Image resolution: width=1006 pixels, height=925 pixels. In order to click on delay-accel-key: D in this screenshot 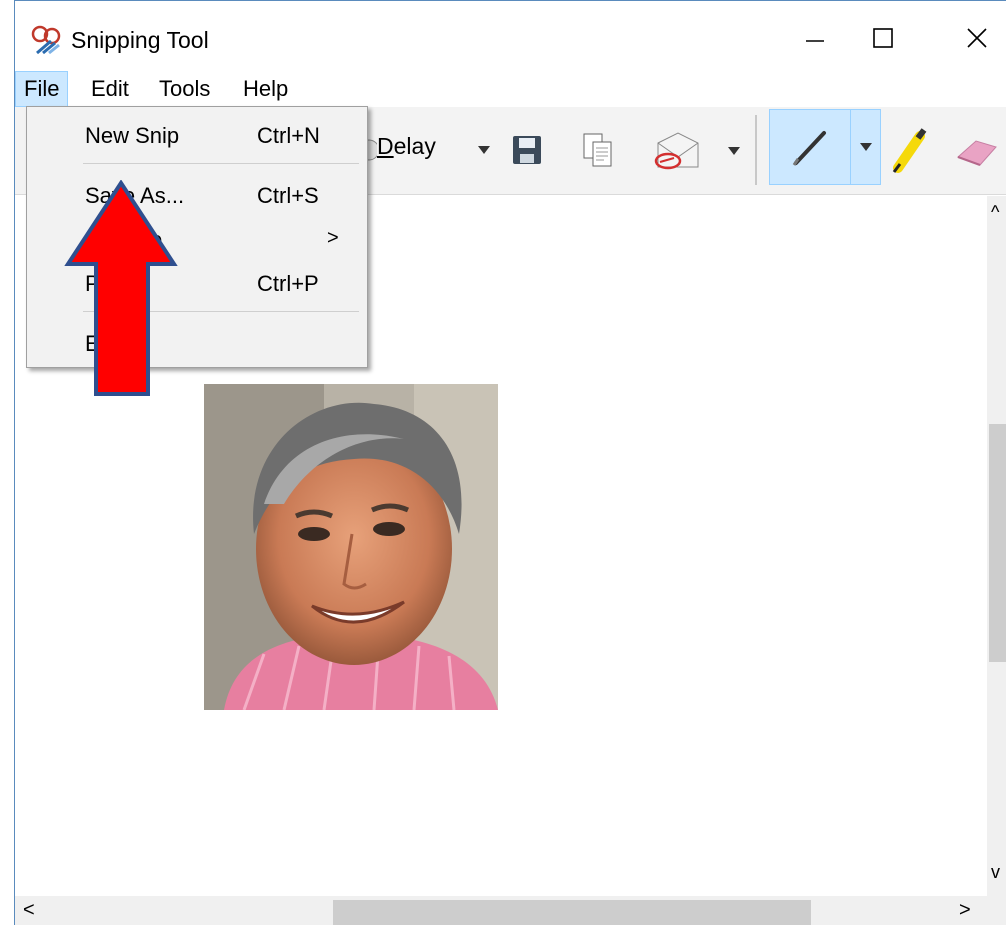, I will do `click(385, 146)`.